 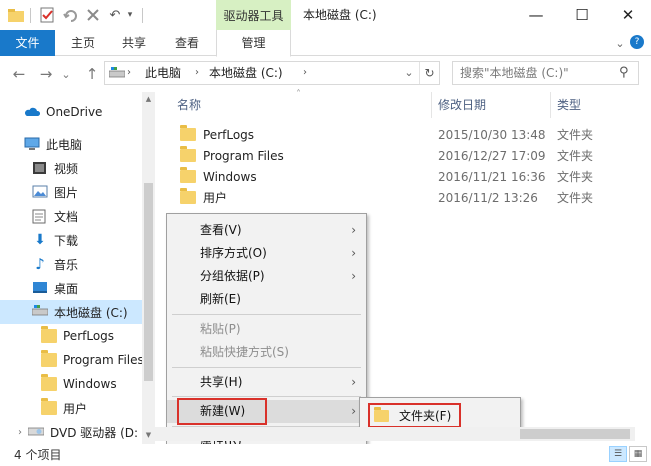 What do you see at coordinates (266, 299) in the screenshot?
I see `menu-item-refresh: 刷新(E)` at bounding box center [266, 299].